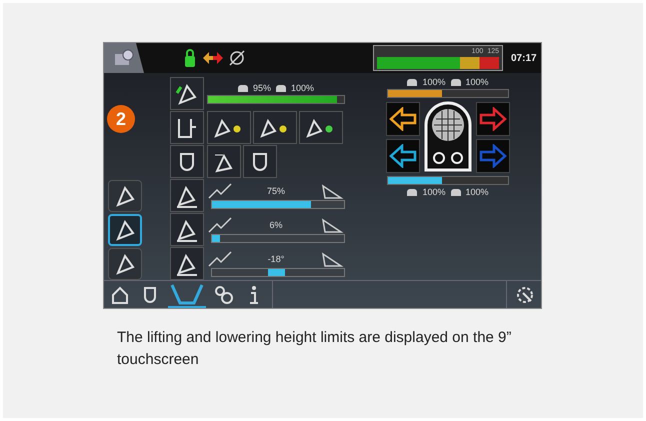 This screenshot has width=646, height=421. I want to click on settings-icon, so click(525, 294).